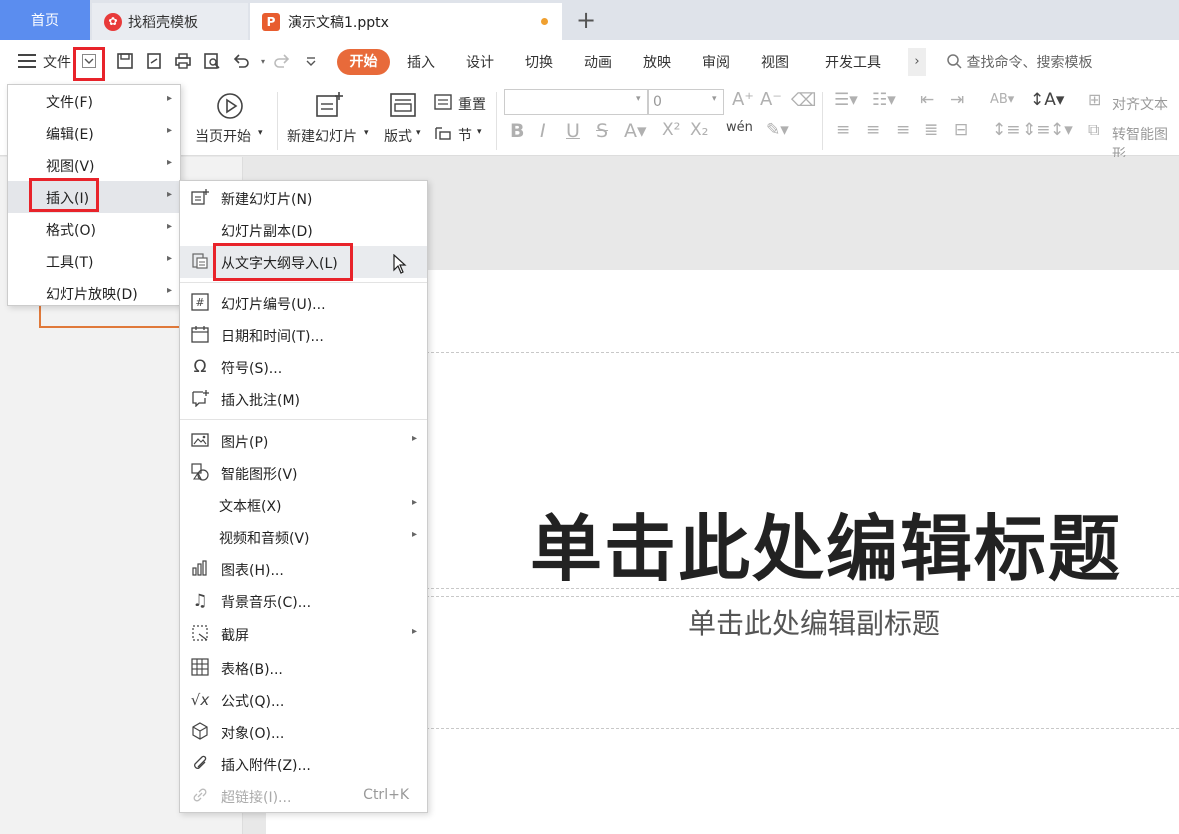  I want to click on subscript-icon: X₂, so click(699, 130).